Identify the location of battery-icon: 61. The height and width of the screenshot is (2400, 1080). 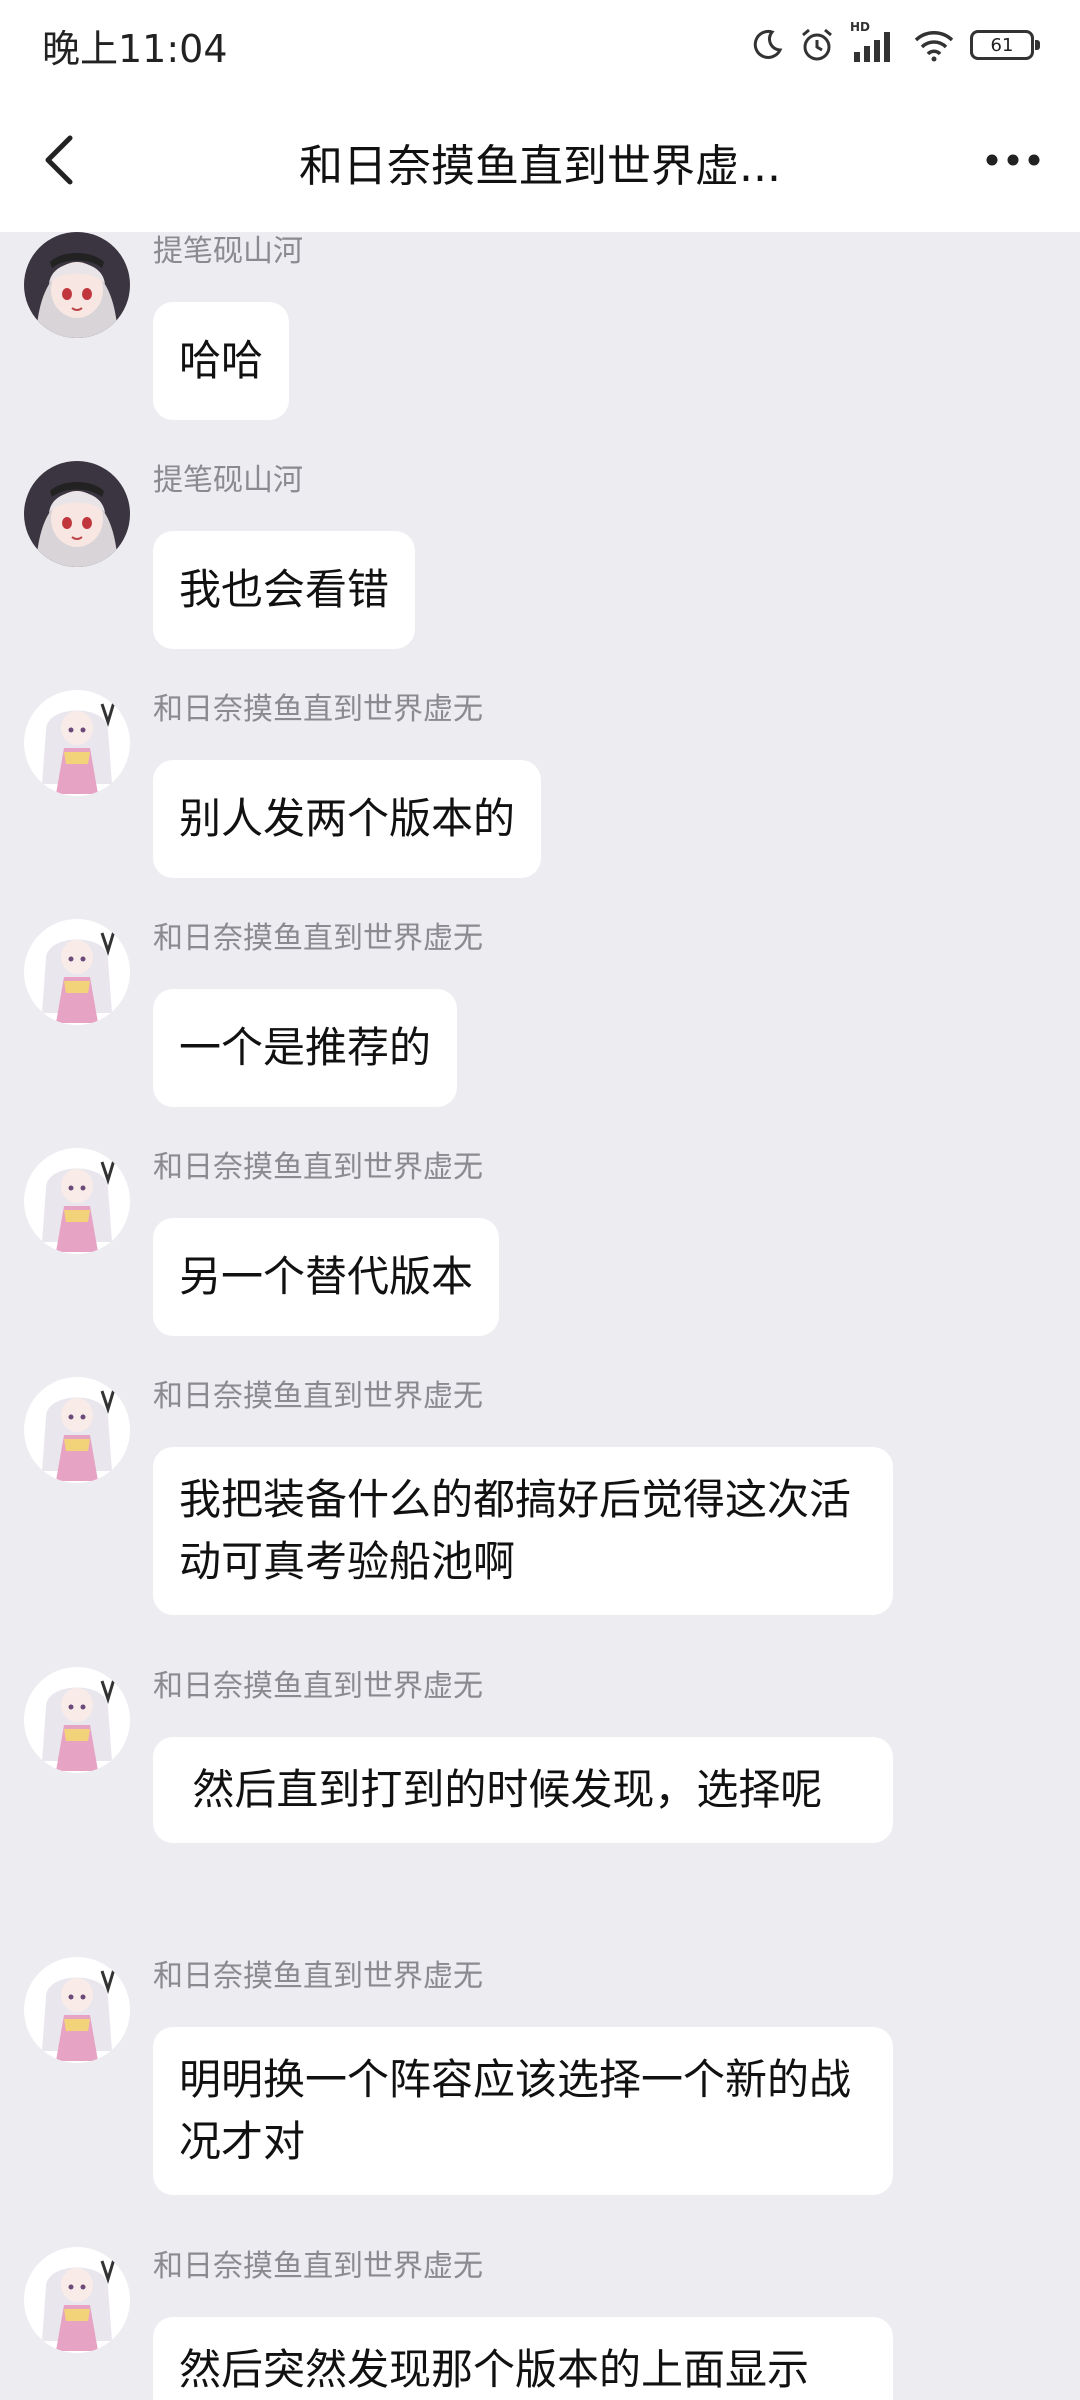
(1005, 45).